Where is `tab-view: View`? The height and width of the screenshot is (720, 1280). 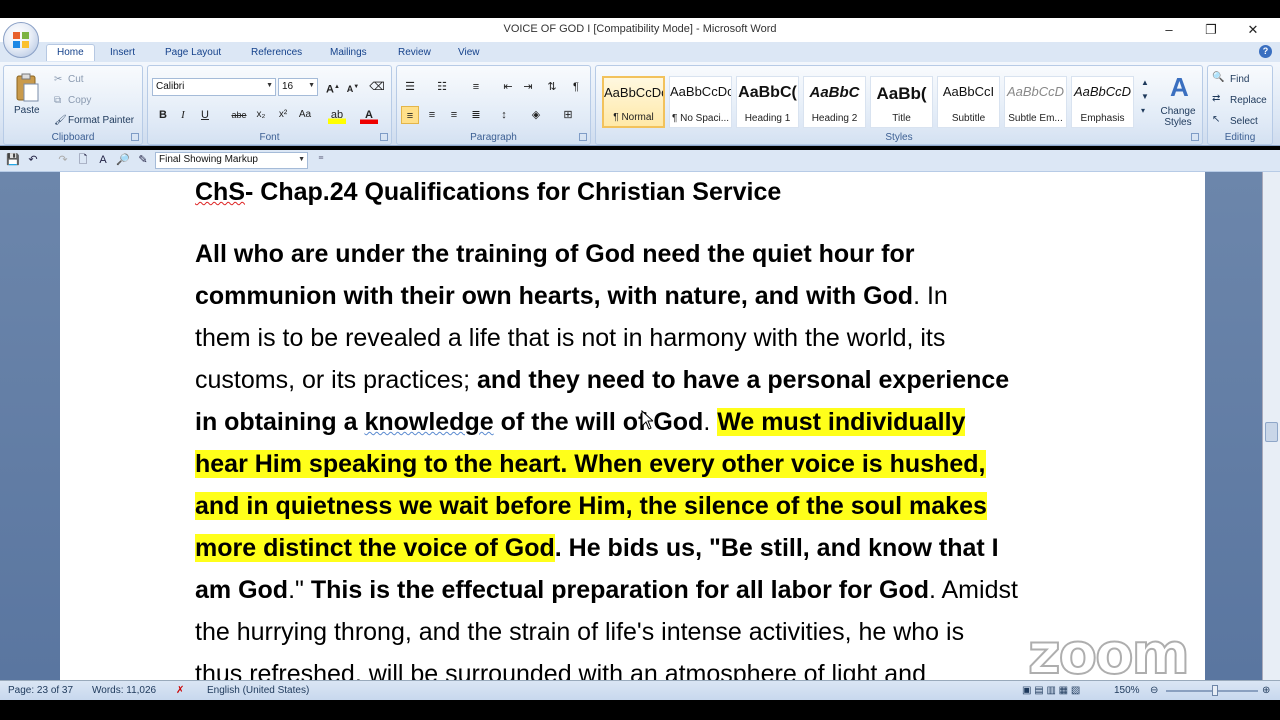 tab-view: View is located at coordinates (469, 53).